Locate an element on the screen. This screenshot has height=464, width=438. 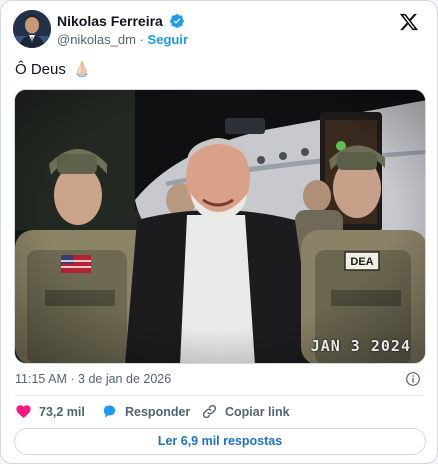
reply-bubble-icon is located at coordinates (109, 411).